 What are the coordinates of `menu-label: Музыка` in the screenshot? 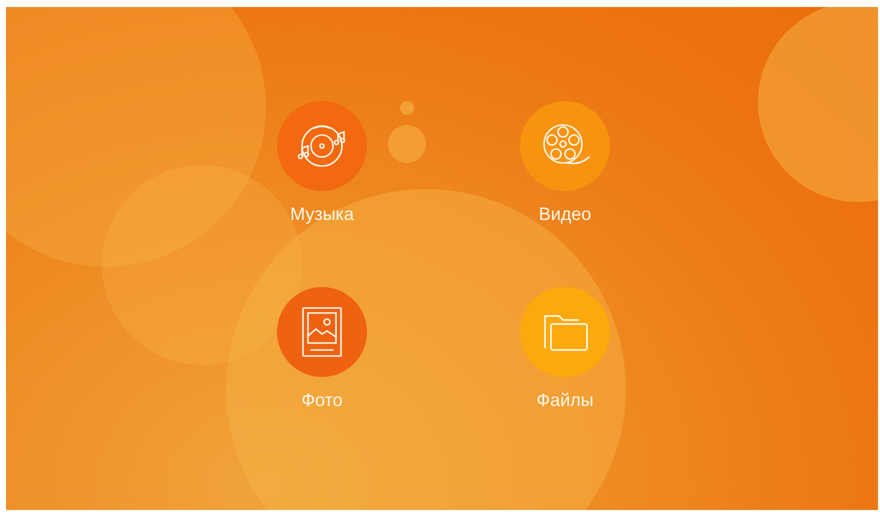 It's located at (322, 214).